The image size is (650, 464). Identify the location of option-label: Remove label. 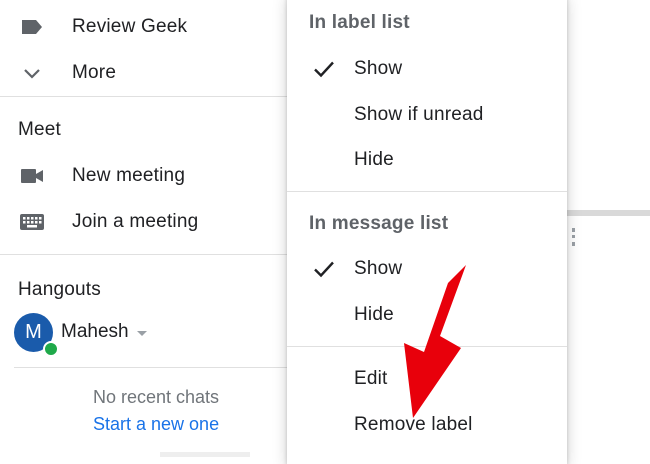
(413, 424).